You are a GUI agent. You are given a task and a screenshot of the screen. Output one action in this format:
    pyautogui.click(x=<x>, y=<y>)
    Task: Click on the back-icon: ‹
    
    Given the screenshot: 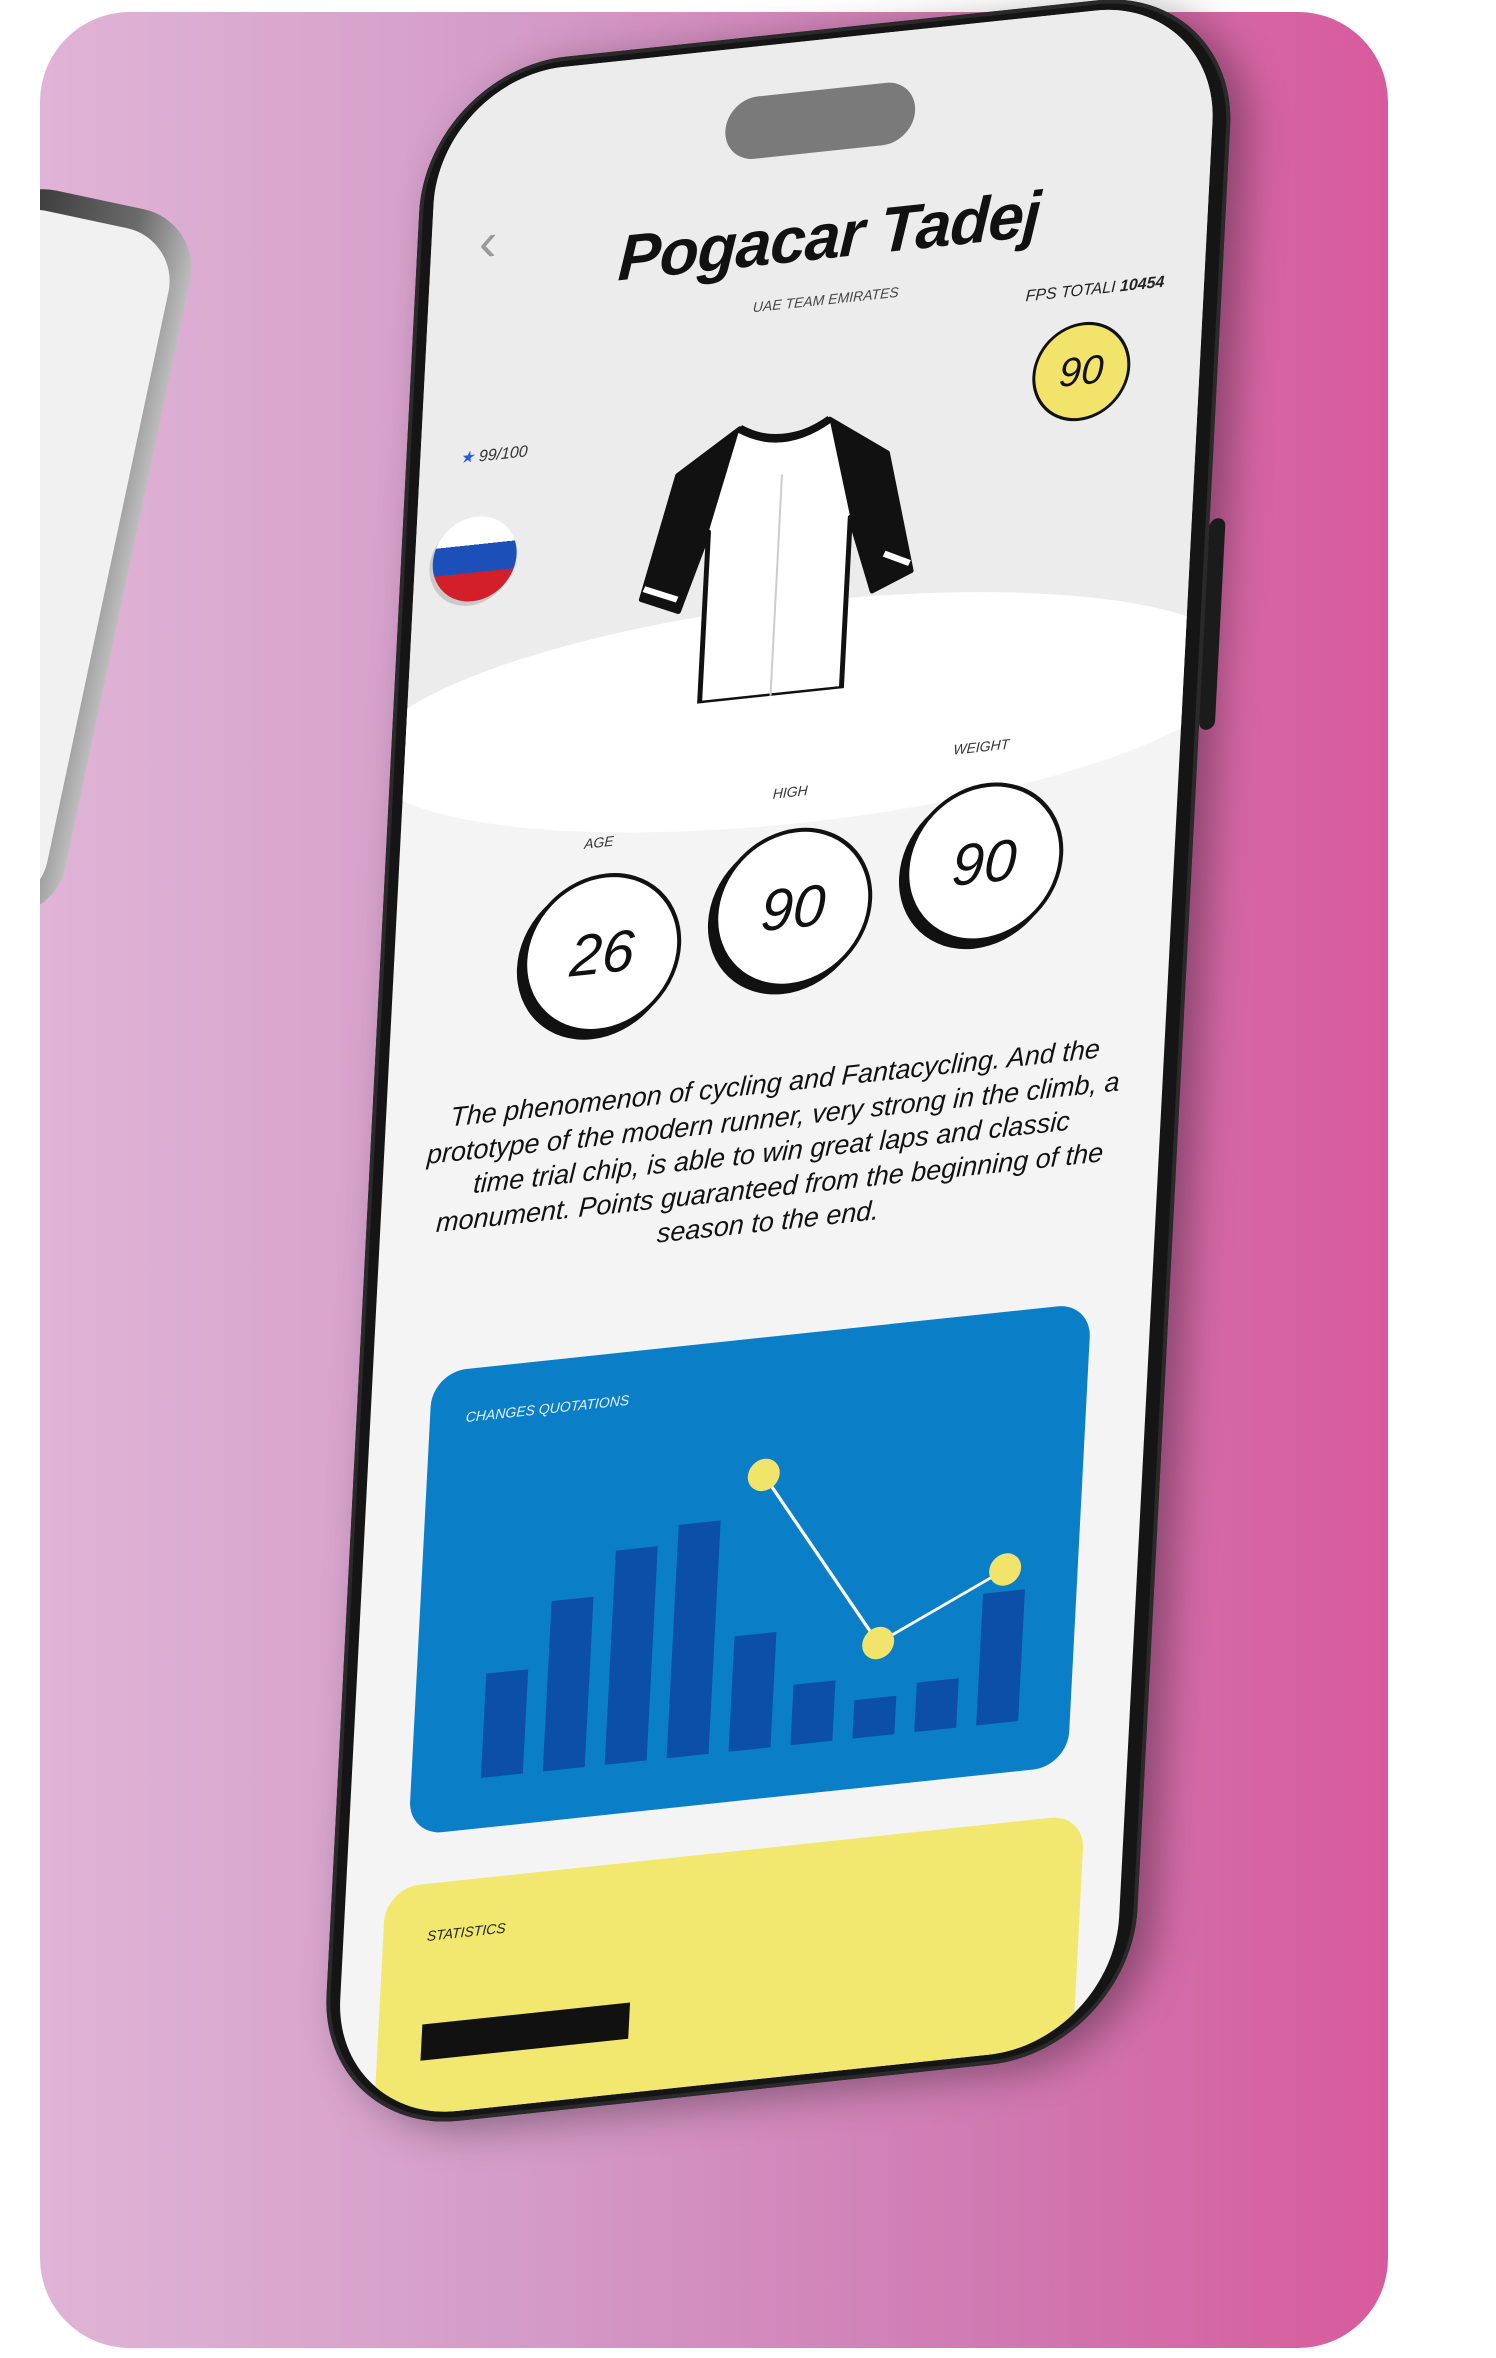 What is the action you would take?
    pyautogui.click(x=488, y=242)
    